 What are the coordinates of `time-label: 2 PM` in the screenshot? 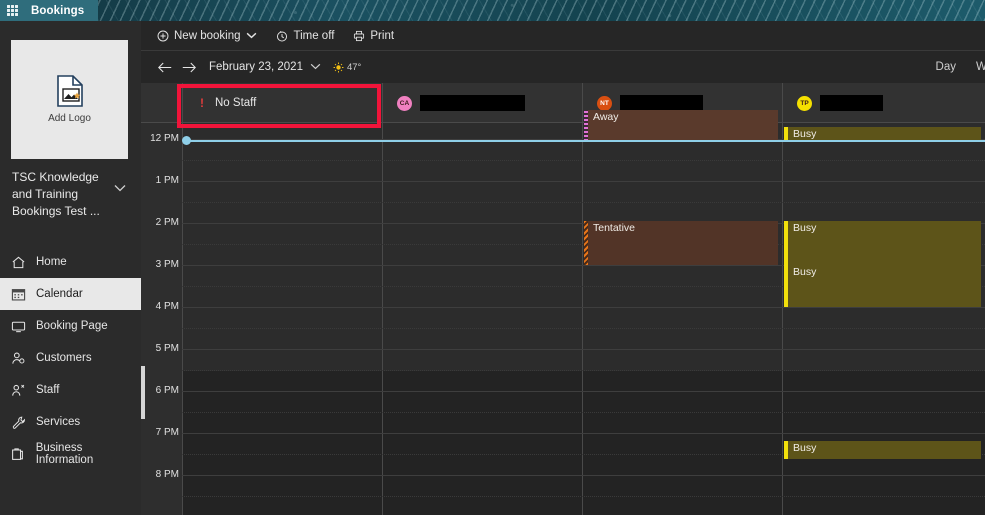 It's located at (167, 222).